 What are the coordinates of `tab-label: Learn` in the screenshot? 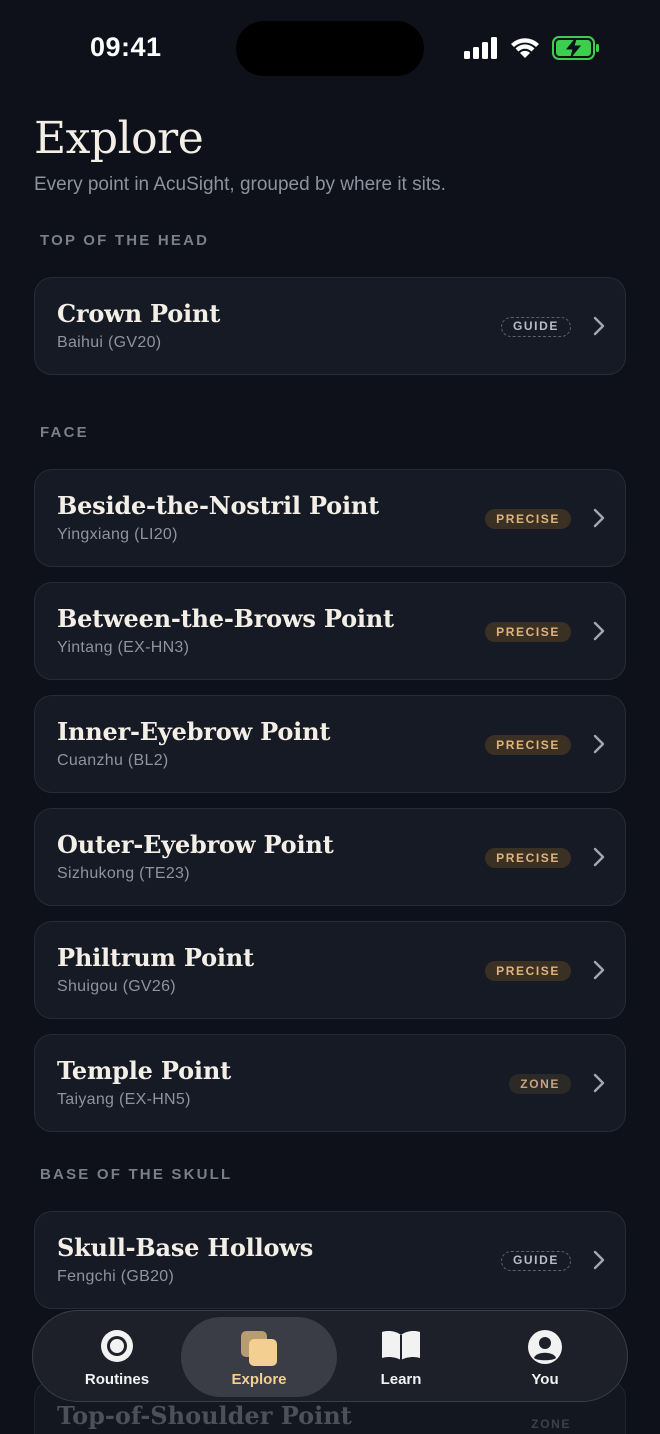 It's located at (401, 1379).